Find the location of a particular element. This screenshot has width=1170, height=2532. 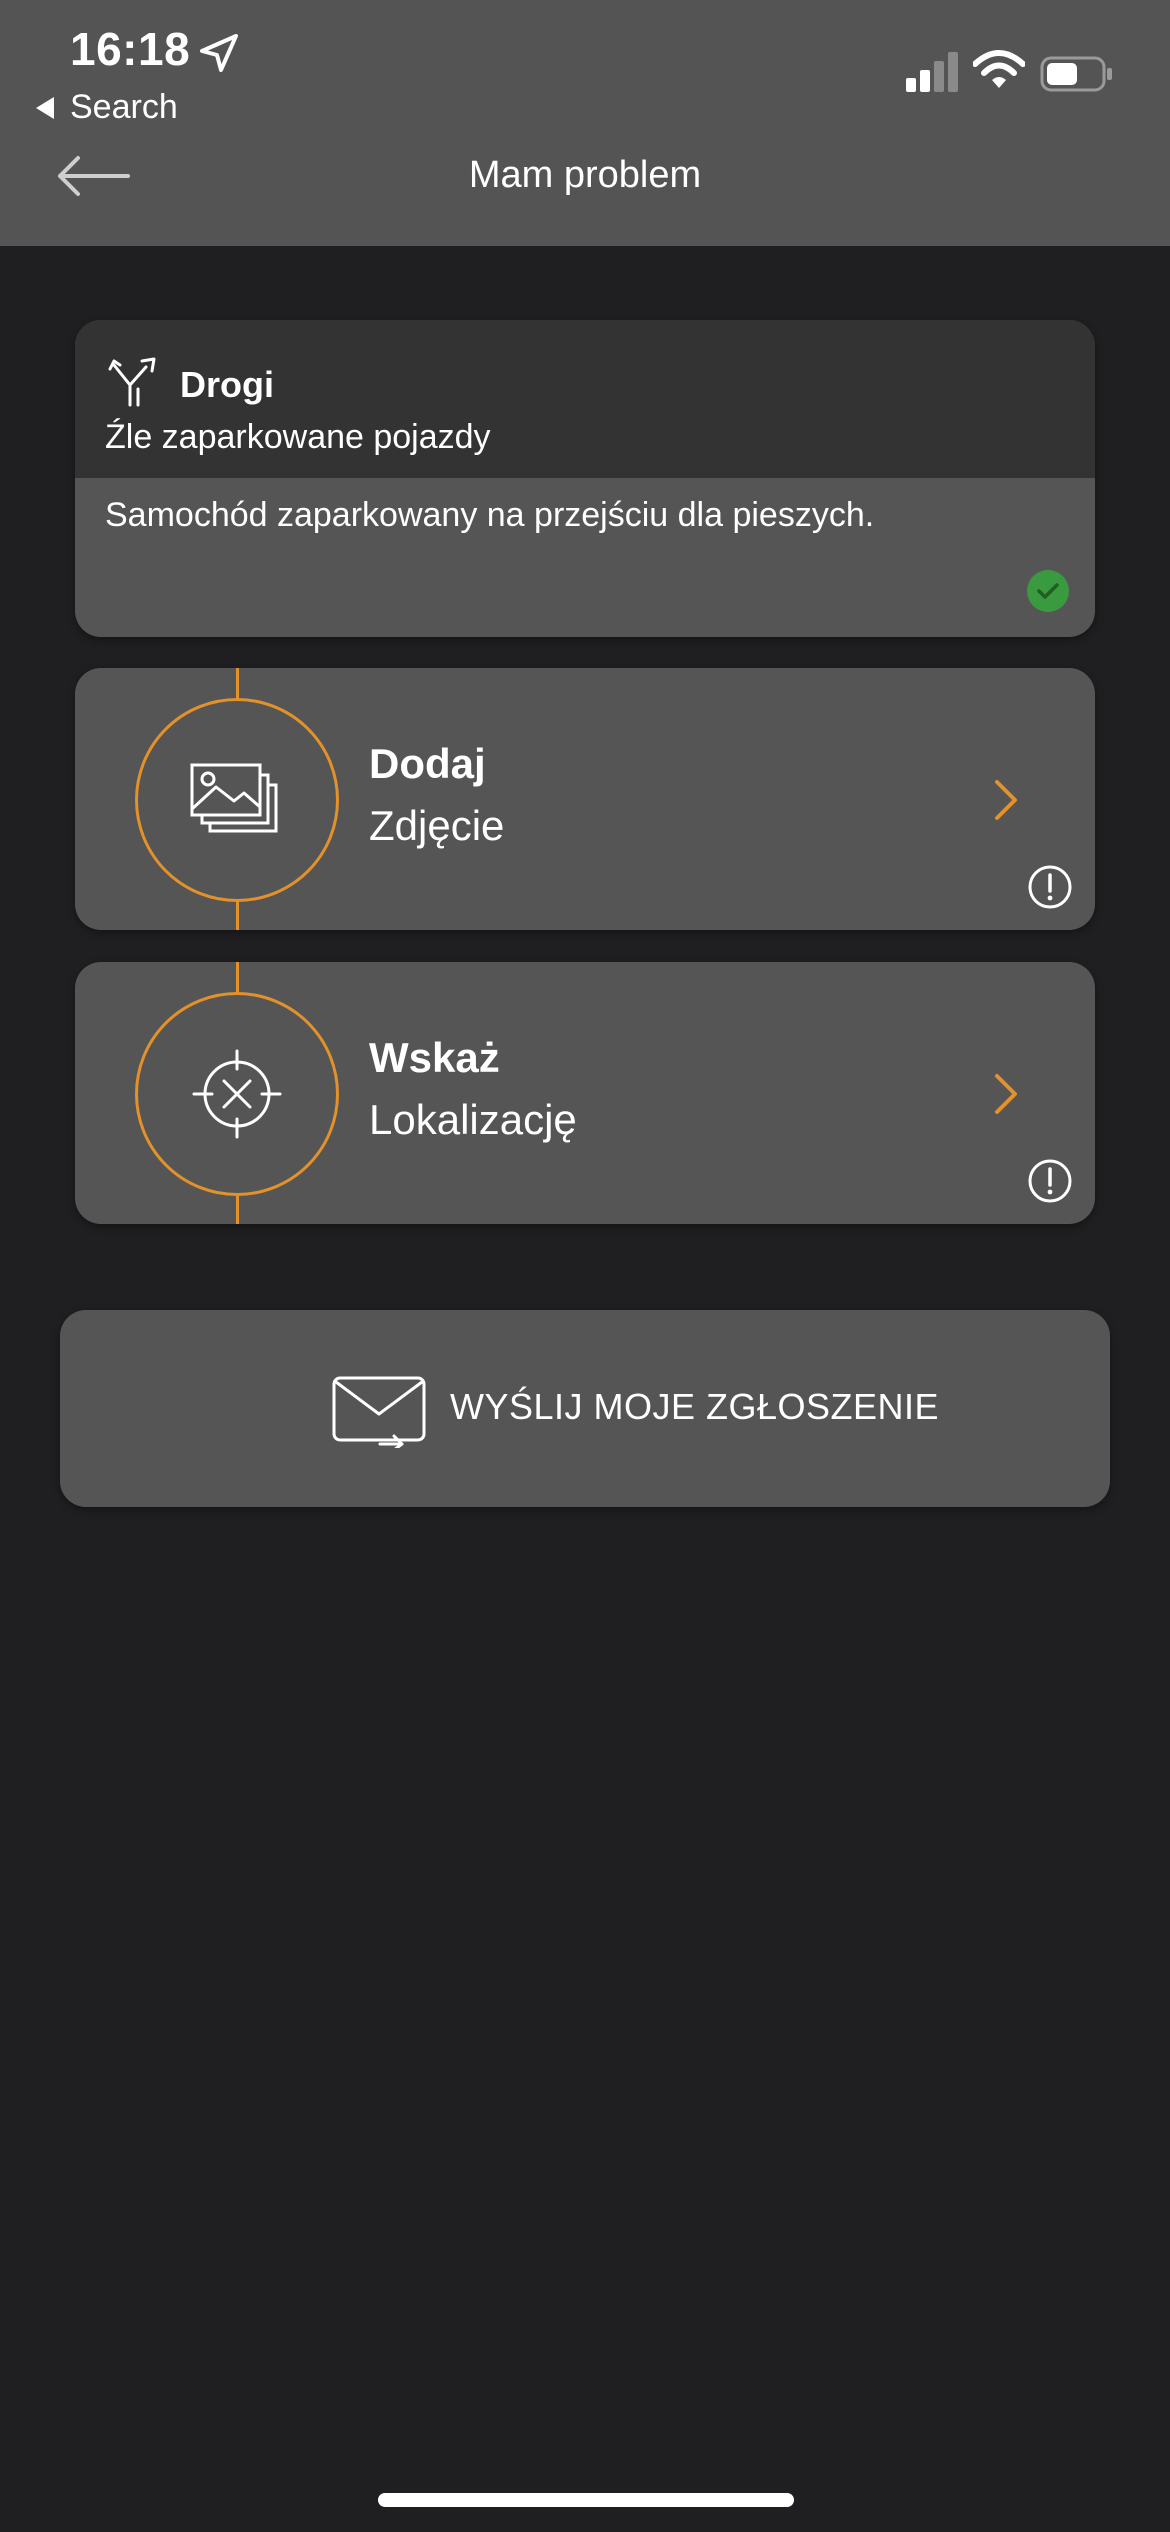

step-title: Wskaż is located at coordinates (434, 1057).